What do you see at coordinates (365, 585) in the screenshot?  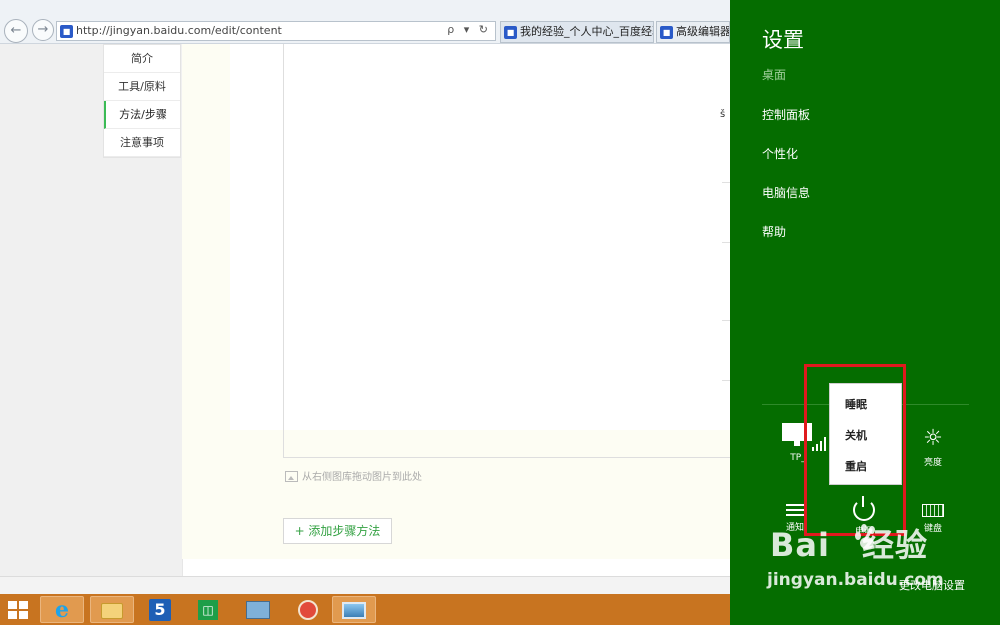 I see `page-bottom-bar` at bounding box center [365, 585].